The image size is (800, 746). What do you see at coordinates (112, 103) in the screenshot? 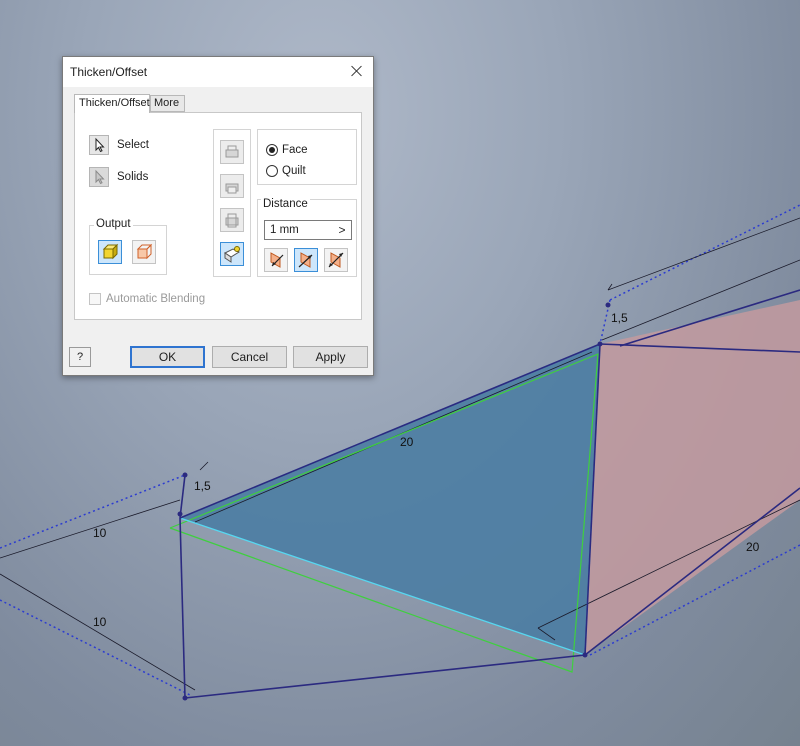
I see `tab-thicken-offset: Thicken/Offset` at bounding box center [112, 103].